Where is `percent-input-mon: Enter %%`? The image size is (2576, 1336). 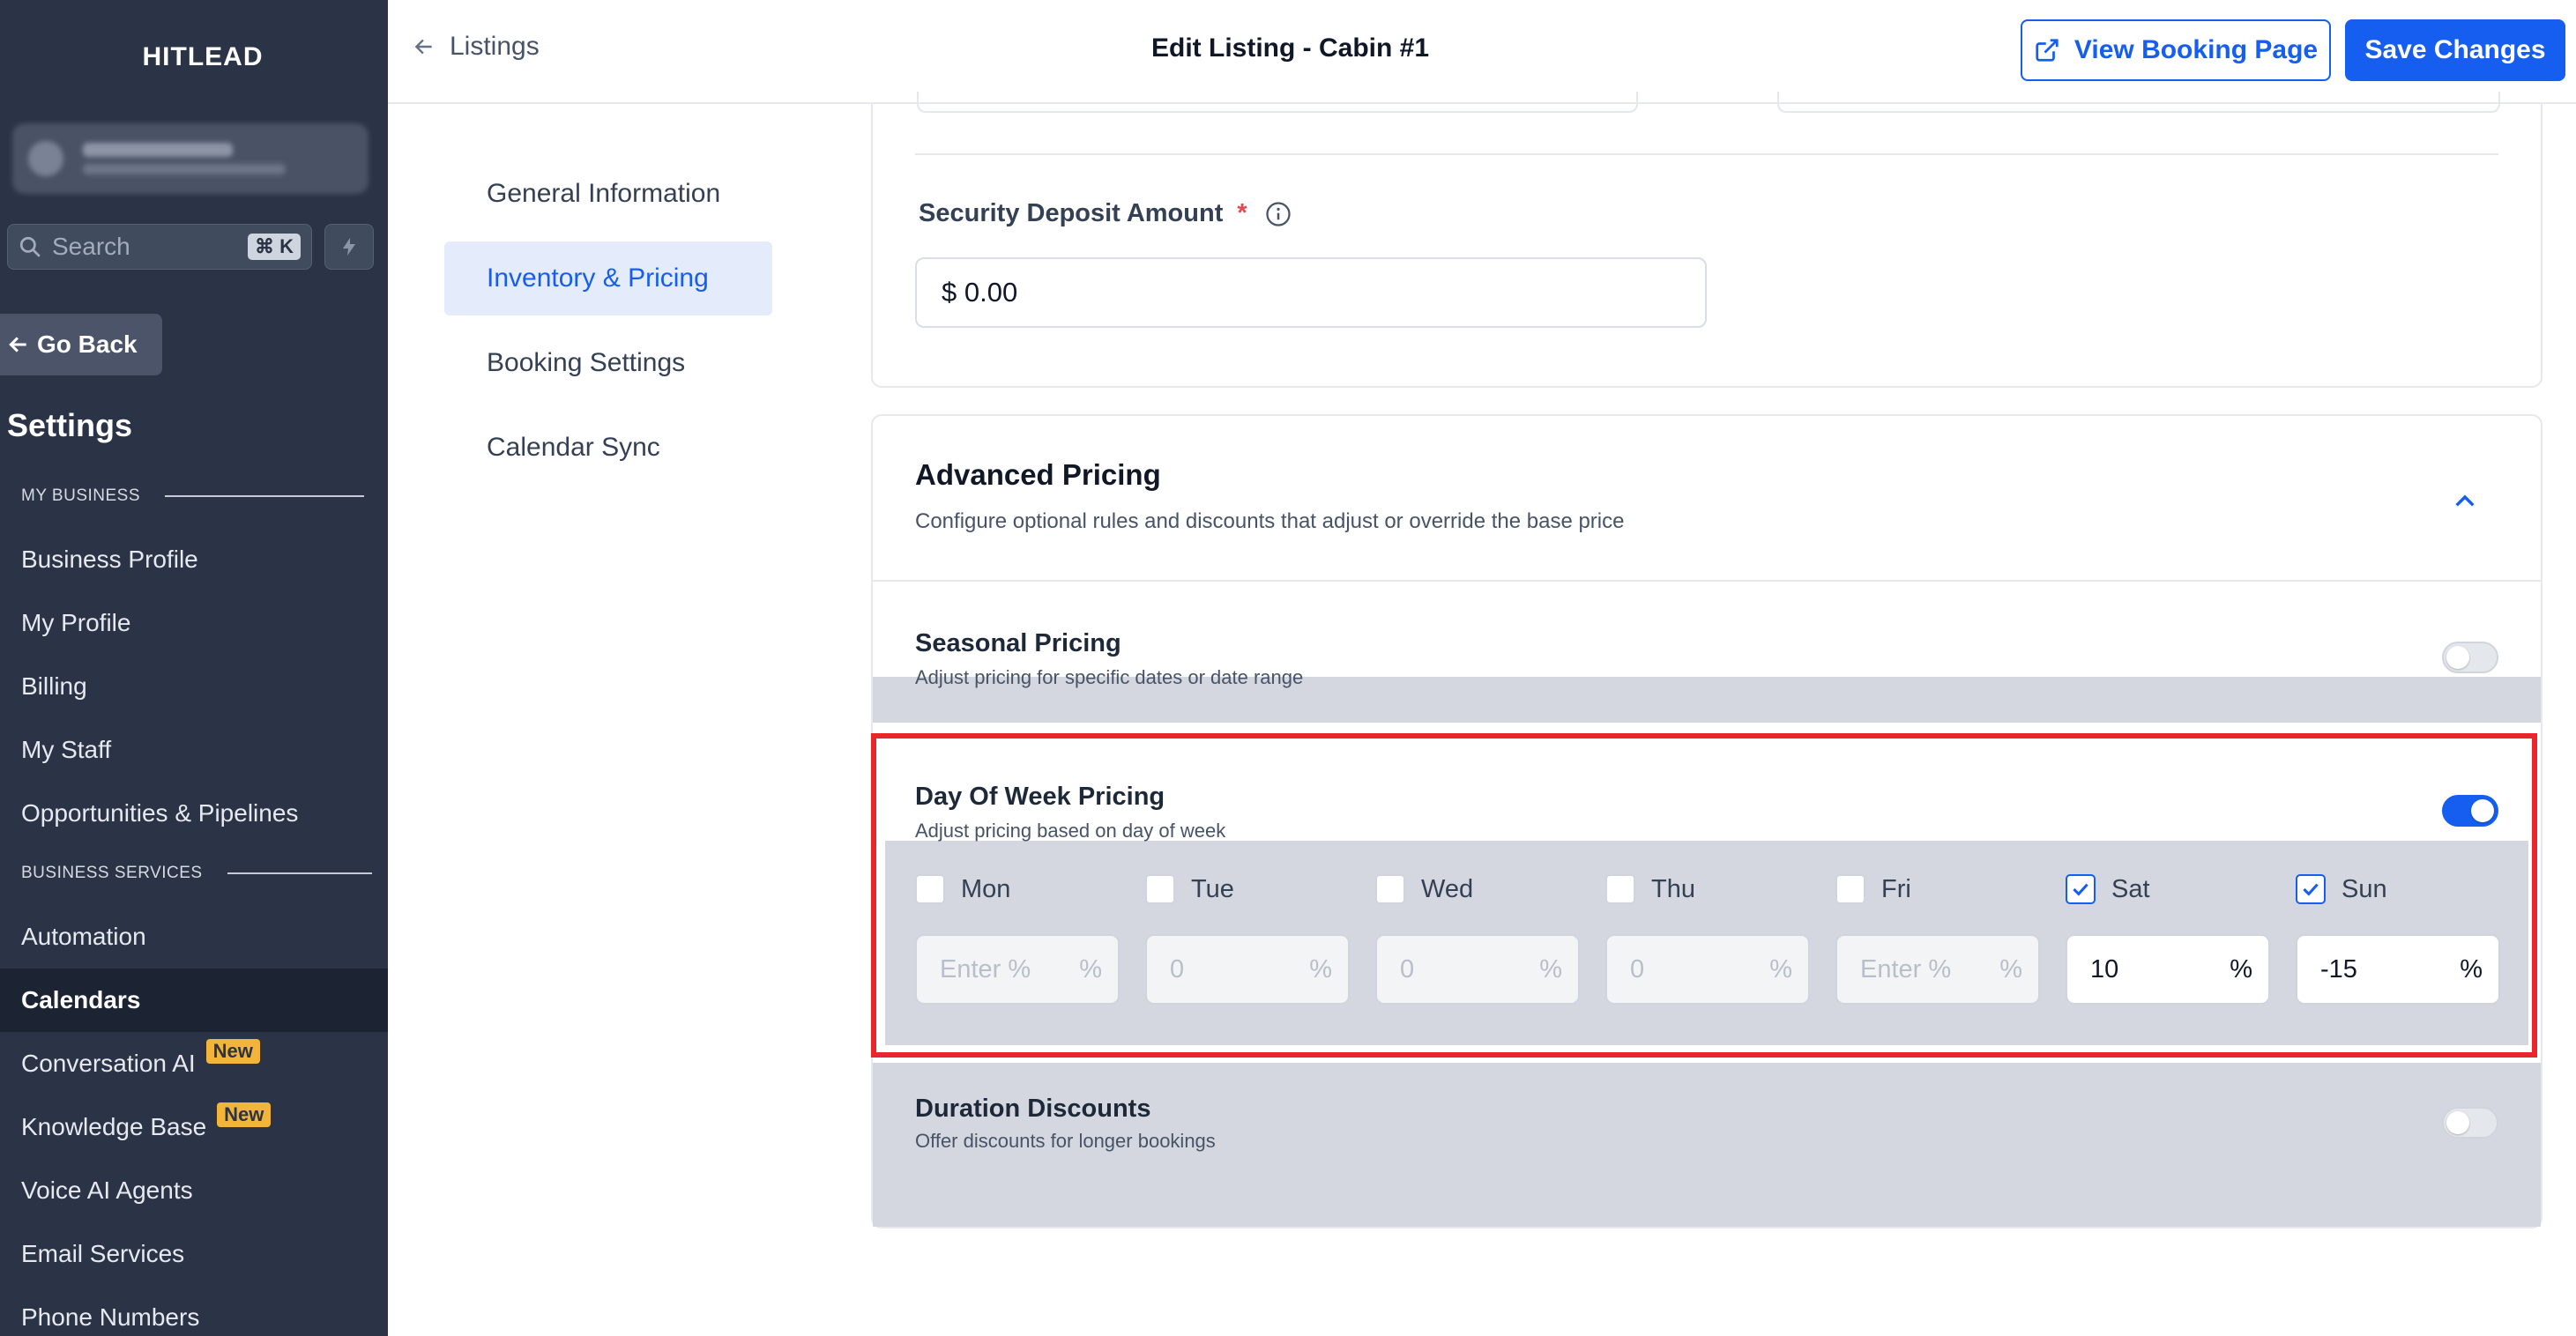 percent-input-mon: Enter %% is located at coordinates (1018, 969).